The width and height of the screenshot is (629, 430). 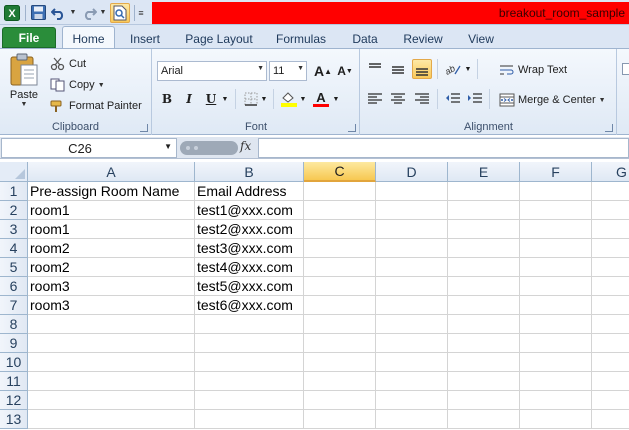 I want to click on cell-b10, so click(x=249, y=362).